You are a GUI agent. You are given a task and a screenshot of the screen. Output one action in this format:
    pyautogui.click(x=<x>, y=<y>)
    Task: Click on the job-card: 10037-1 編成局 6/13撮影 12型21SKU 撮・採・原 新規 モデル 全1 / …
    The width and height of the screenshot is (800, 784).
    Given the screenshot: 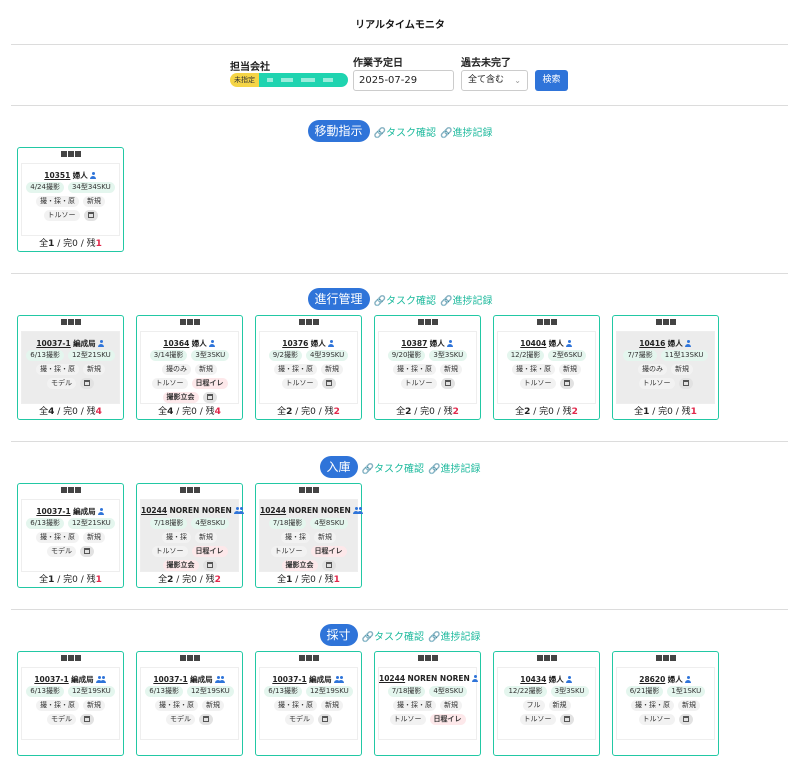 What is the action you would take?
    pyautogui.click(x=70, y=535)
    